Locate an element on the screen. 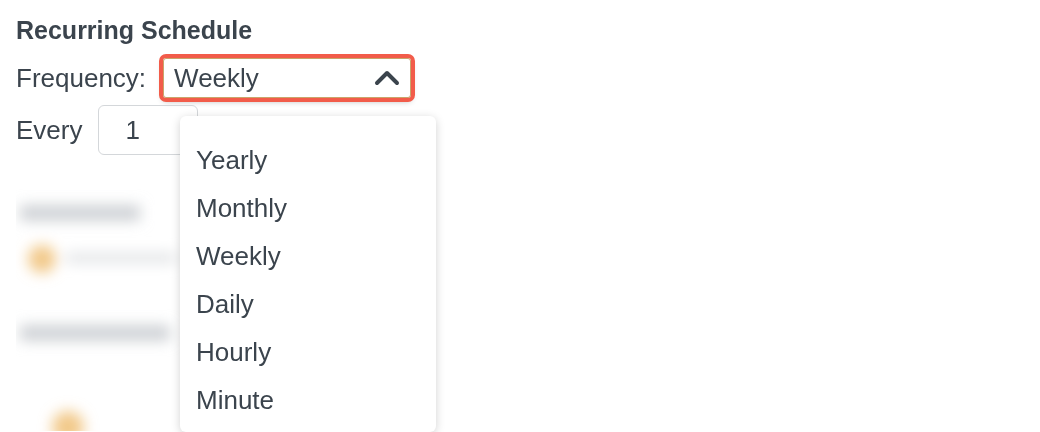  menu-option: Daily is located at coordinates (308, 304).